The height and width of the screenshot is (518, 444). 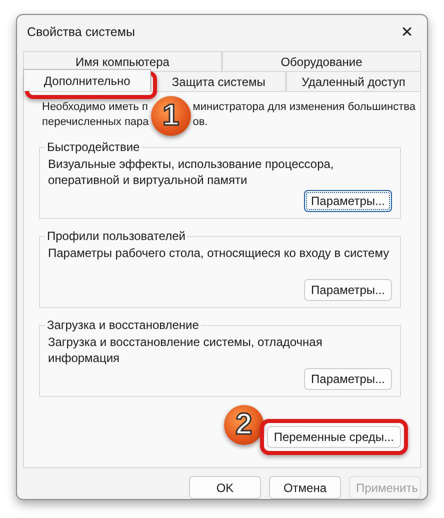 What do you see at coordinates (321, 61) in the screenshot?
I see `tab: Оборудование` at bounding box center [321, 61].